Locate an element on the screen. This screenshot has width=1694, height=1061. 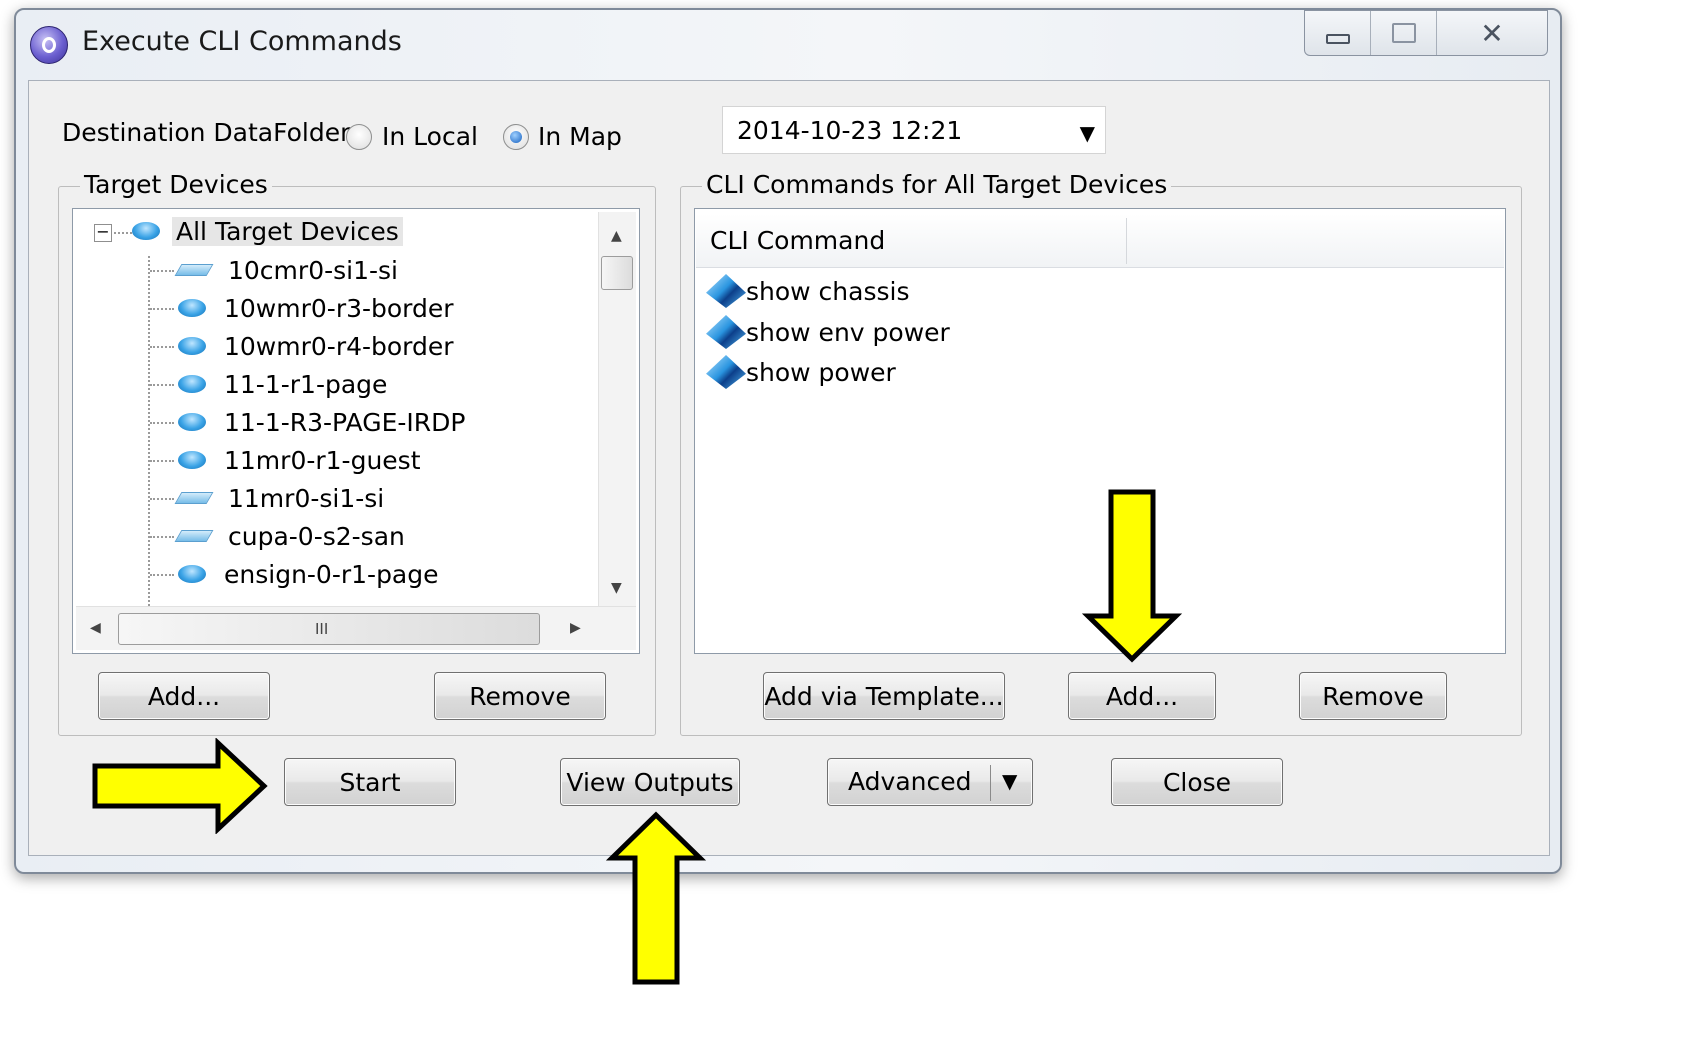
scroll-grip-icon: III is located at coordinates (322, 629).